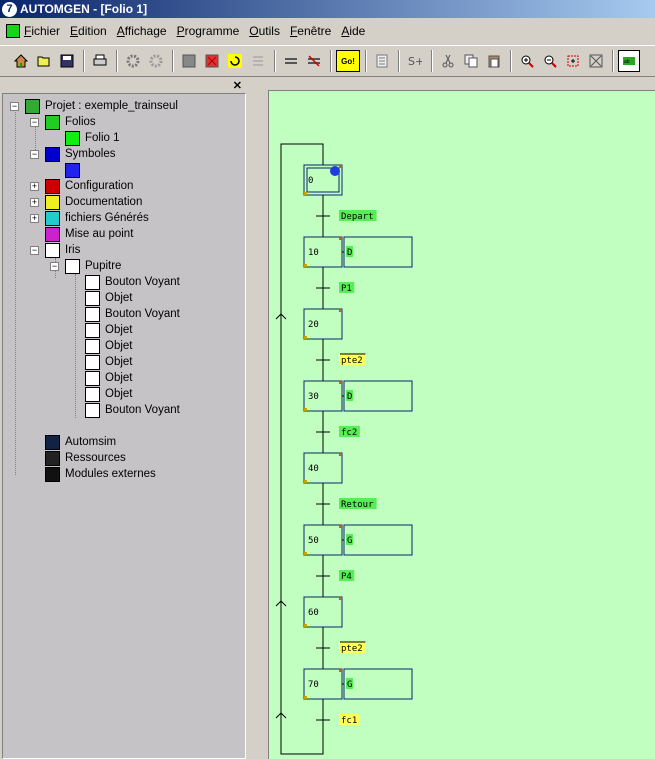 The height and width of the screenshot is (759, 655). I want to click on expand-fichiers: +, so click(34, 218).